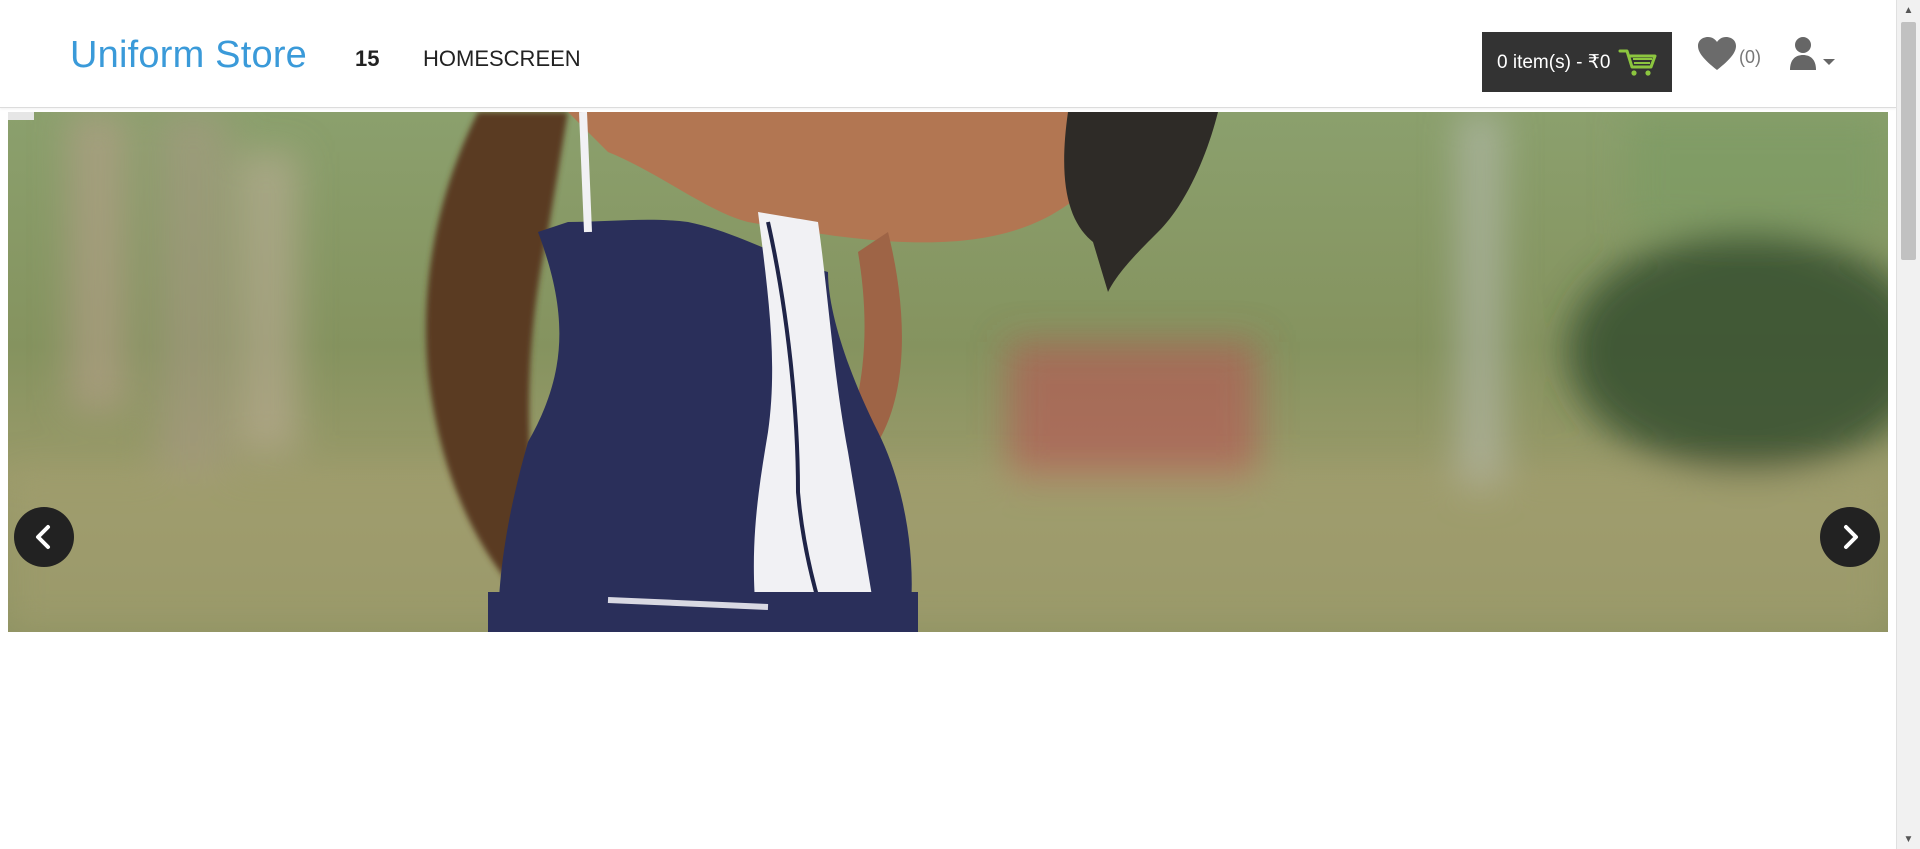 This screenshot has height=849, width=1920. Describe the element at coordinates (1554, 62) in the screenshot. I see `cart-summary: 0 item(s) - ₹0` at that location.